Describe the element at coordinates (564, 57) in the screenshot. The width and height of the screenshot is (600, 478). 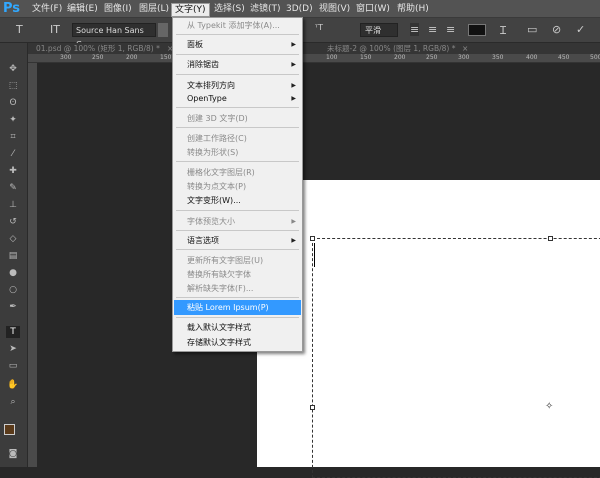
I see `ruler-label: 450` at that location.